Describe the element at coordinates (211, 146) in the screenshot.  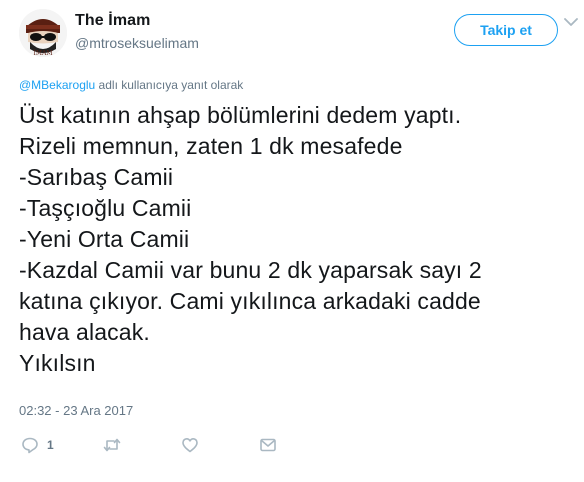
I see `tweet-line: Rizeli memnun, zaten 1 dk mesafede` at that location.